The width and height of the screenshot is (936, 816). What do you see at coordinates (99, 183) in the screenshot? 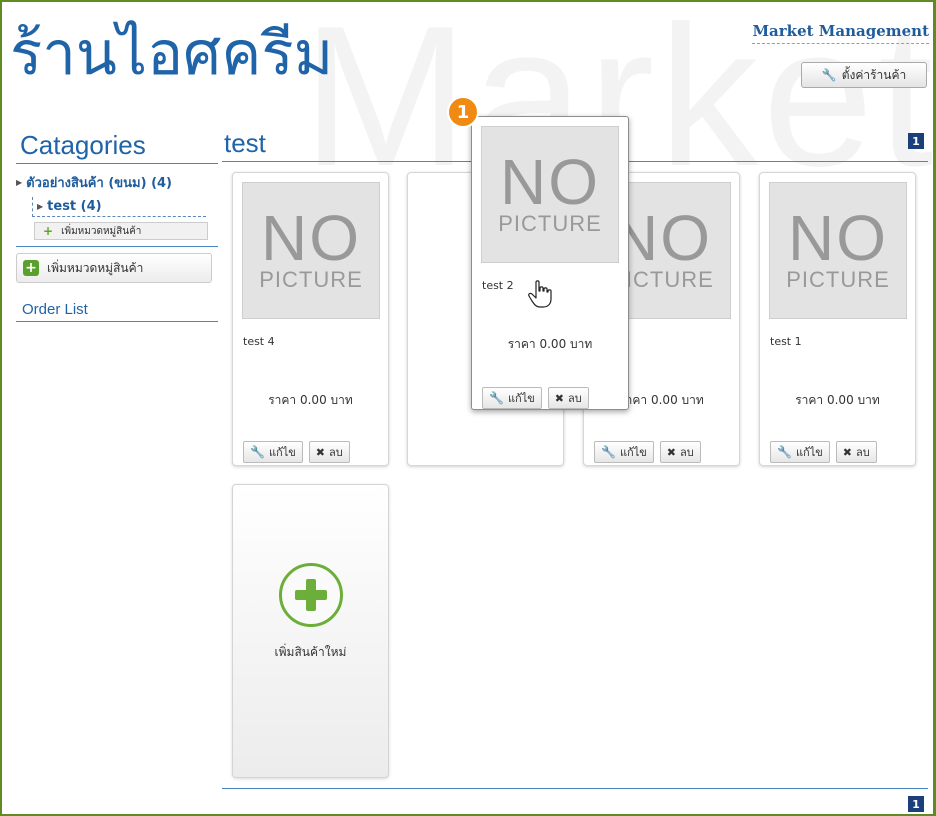
I see `category-label: ตัวอย่างสินค้า (ขนม) (4)` at bounding box center [99, 183].